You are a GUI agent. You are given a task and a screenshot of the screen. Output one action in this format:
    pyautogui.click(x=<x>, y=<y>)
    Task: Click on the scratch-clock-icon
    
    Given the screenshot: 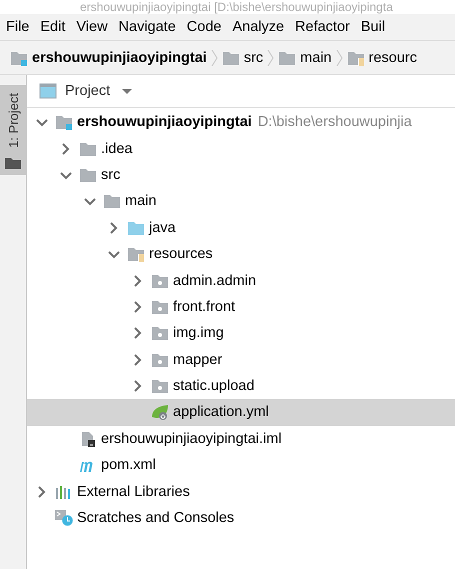 What is the action you would take?
    pyautogui.click(x=64, y=518)
    